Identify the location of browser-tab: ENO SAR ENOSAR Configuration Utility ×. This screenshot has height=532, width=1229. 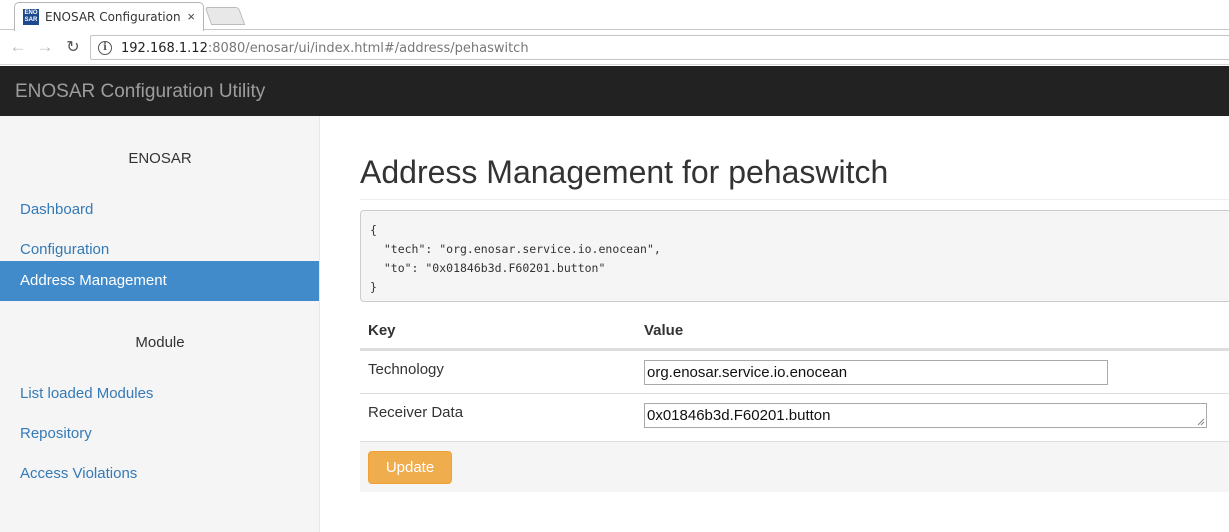
(109, 16).